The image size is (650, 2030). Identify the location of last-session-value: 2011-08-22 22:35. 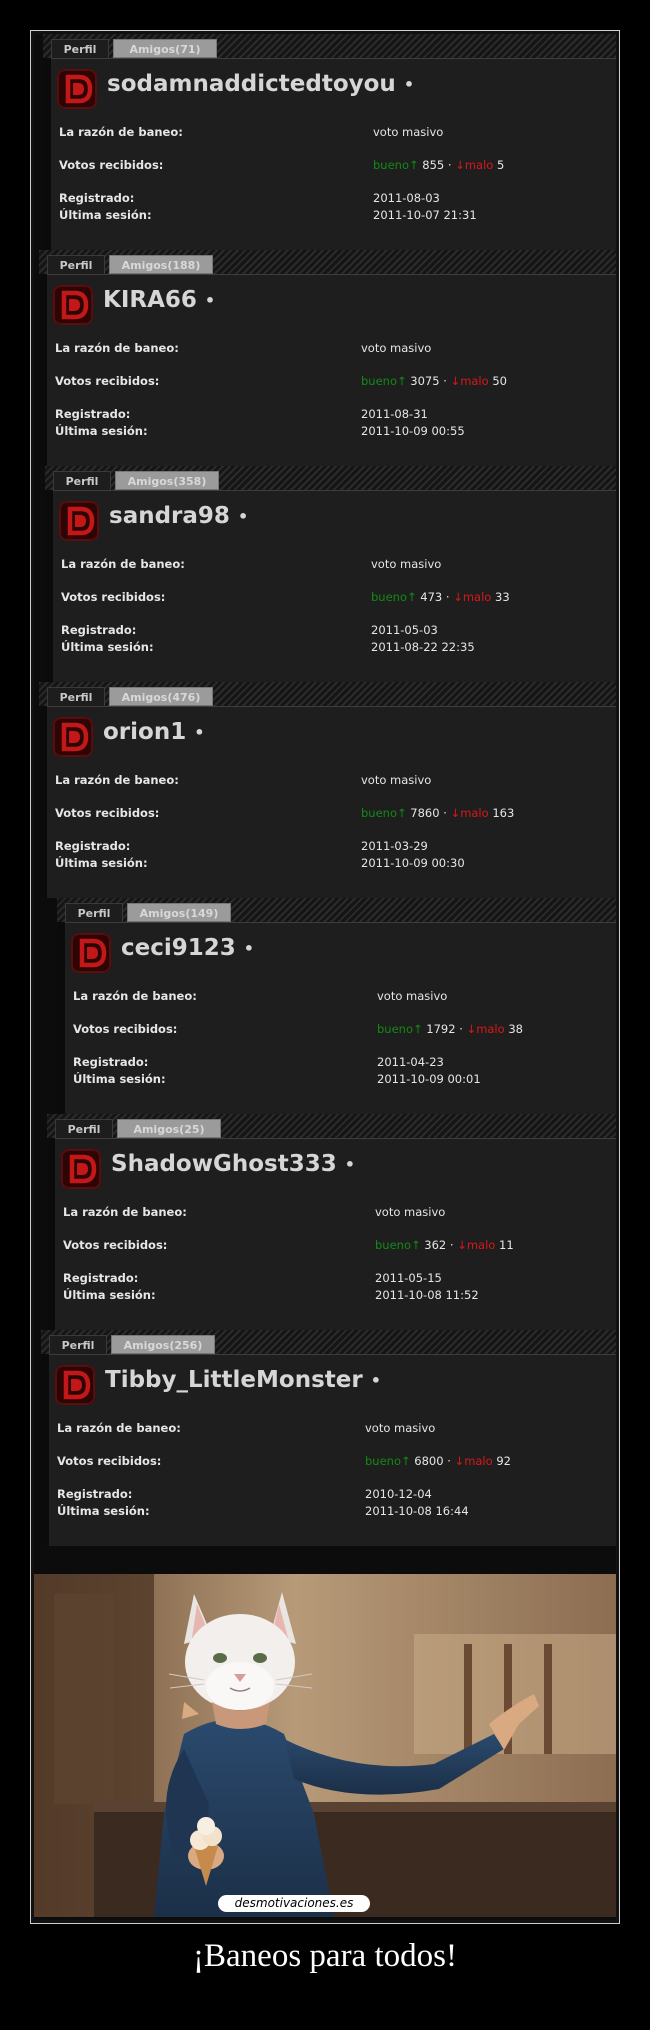
(423, 647).